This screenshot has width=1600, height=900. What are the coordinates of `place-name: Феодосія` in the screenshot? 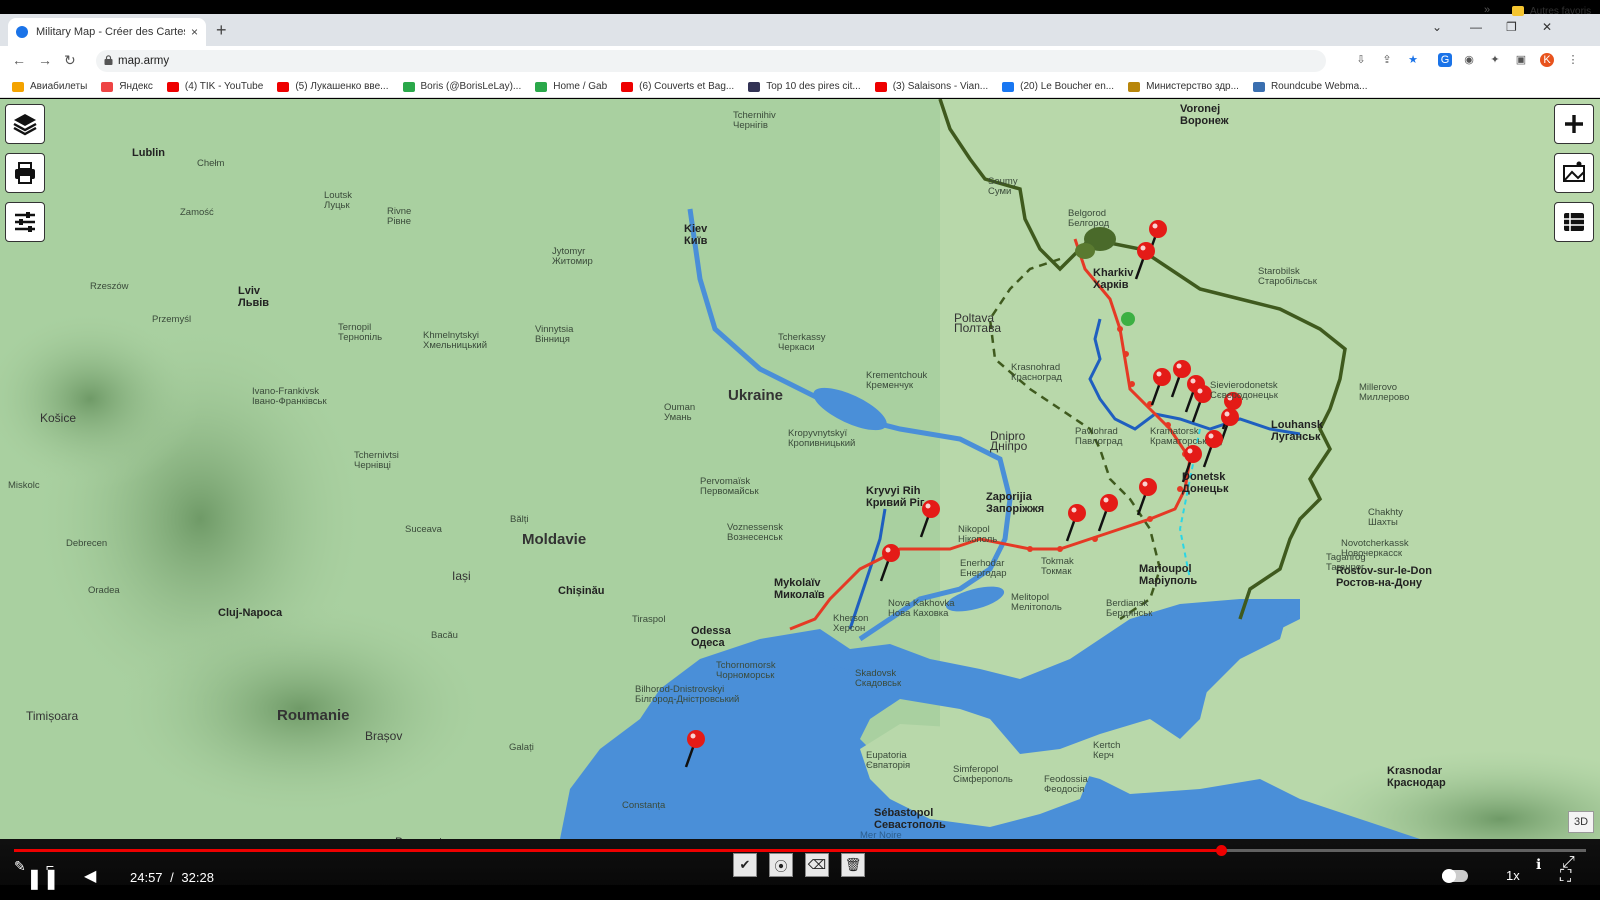 It's located at (1064, 789).